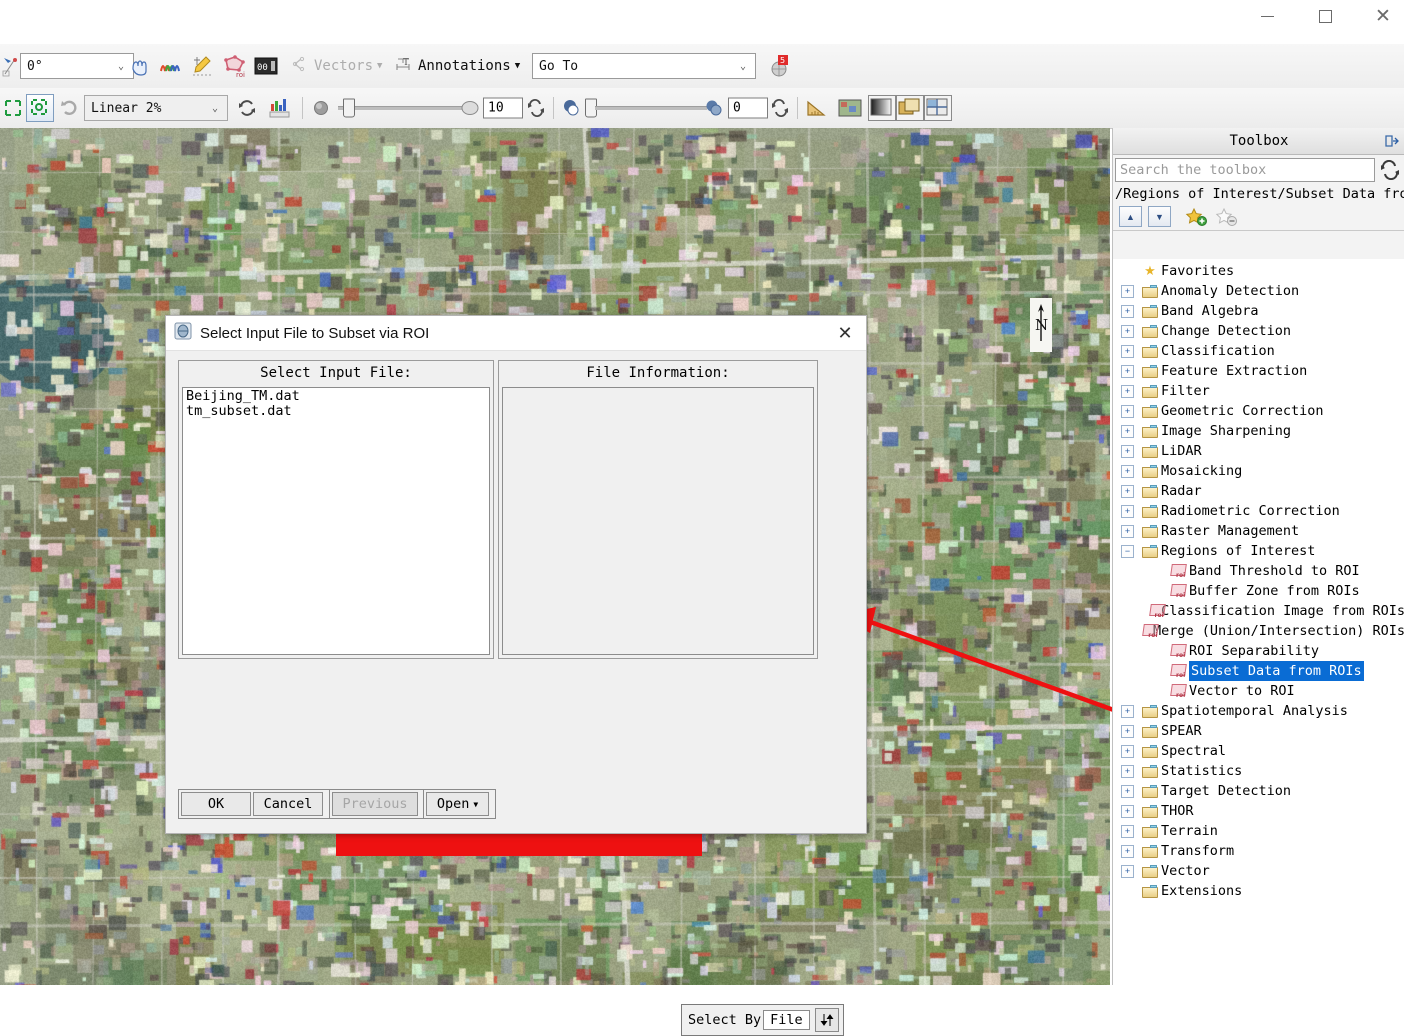 The height and width of the screenshot is (1036, 1404). I want to click on tree-item: ★ Favorites, so click(1258, 271).